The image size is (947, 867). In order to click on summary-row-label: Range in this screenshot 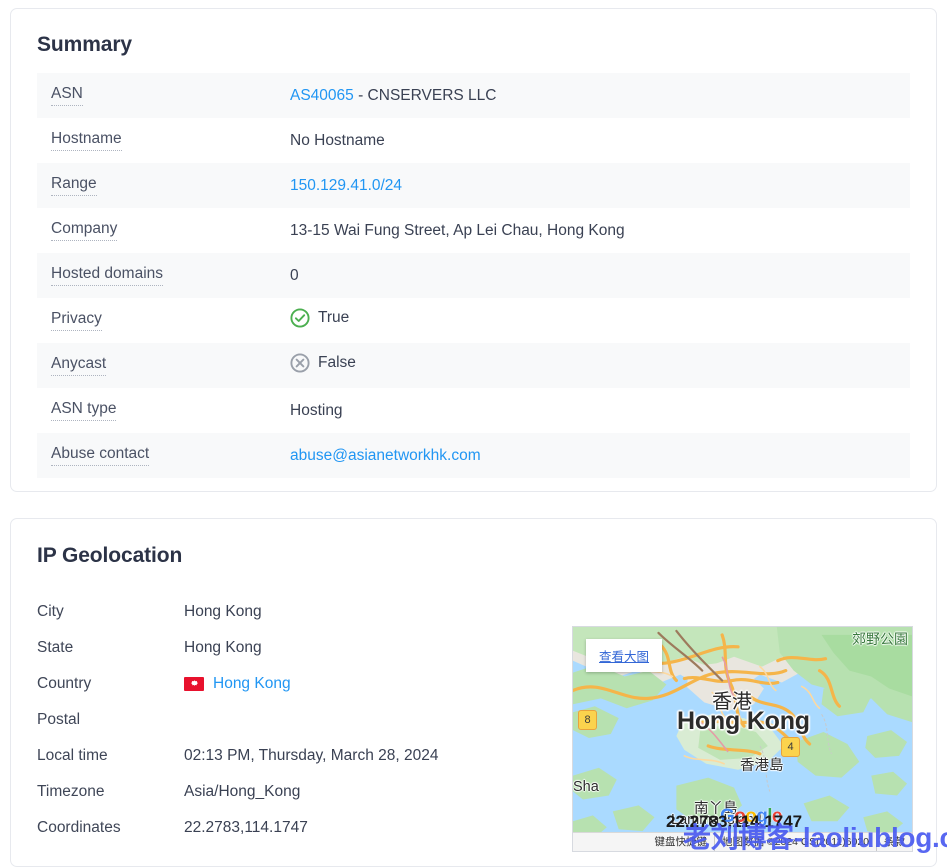, I will do `click(163, 185)`.